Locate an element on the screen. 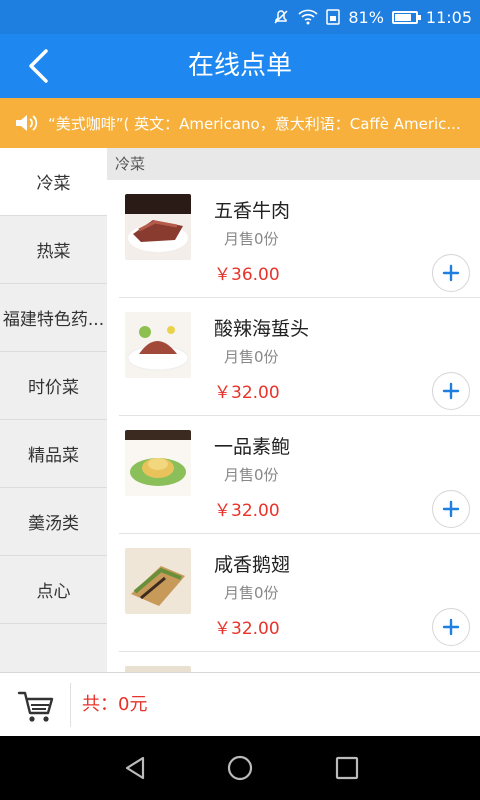  clock: 11:05 is located at coordinates (448, 17).